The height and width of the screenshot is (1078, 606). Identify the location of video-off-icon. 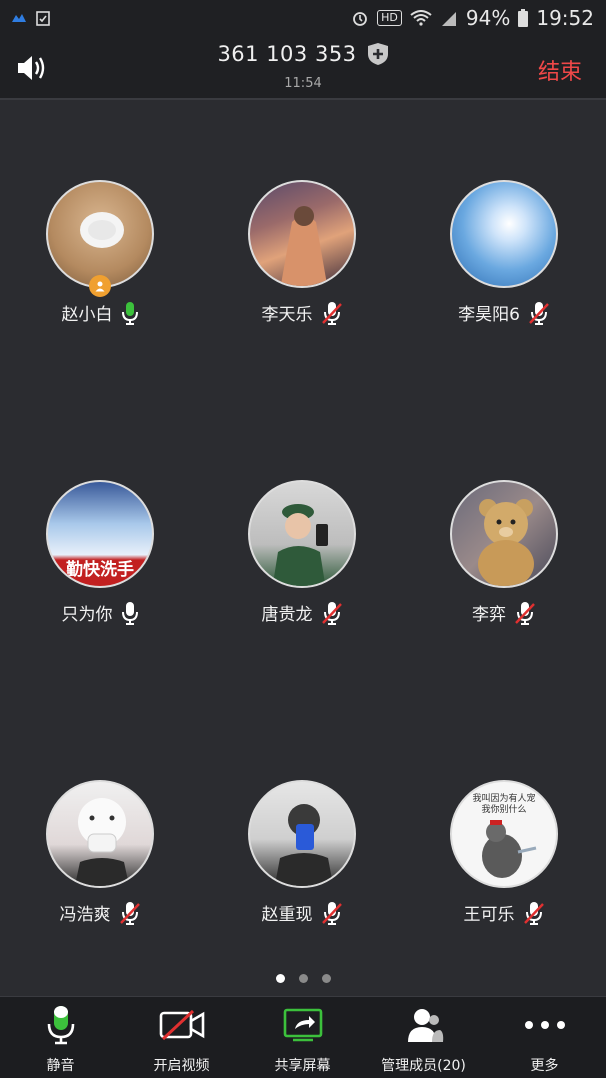
(181, 1025).